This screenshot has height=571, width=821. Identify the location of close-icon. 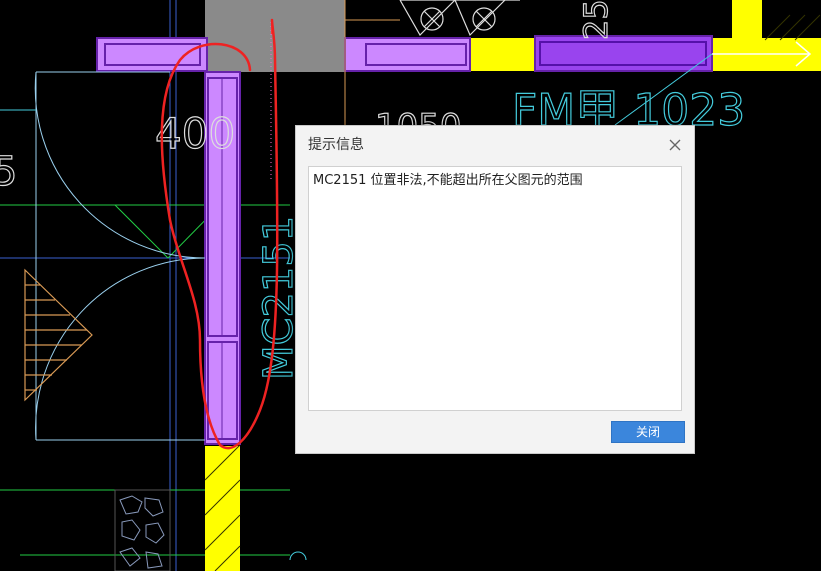
(675, 145).